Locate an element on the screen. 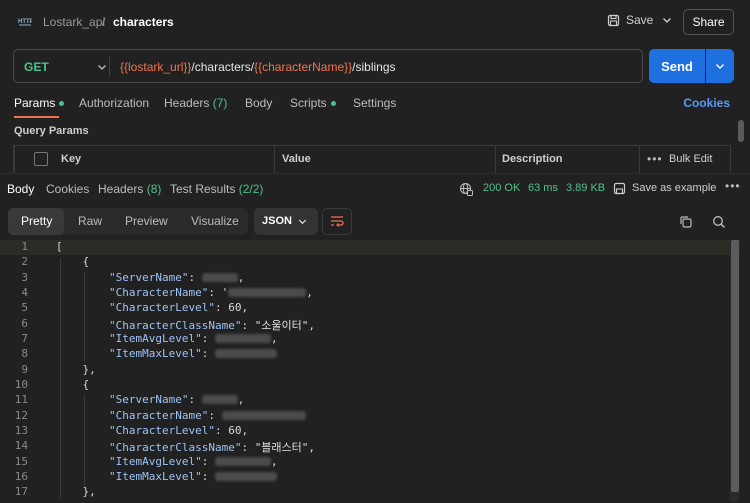 The width and height of the screenshot is (750, 503). code-text: [ is located at coordinates (59, 246).